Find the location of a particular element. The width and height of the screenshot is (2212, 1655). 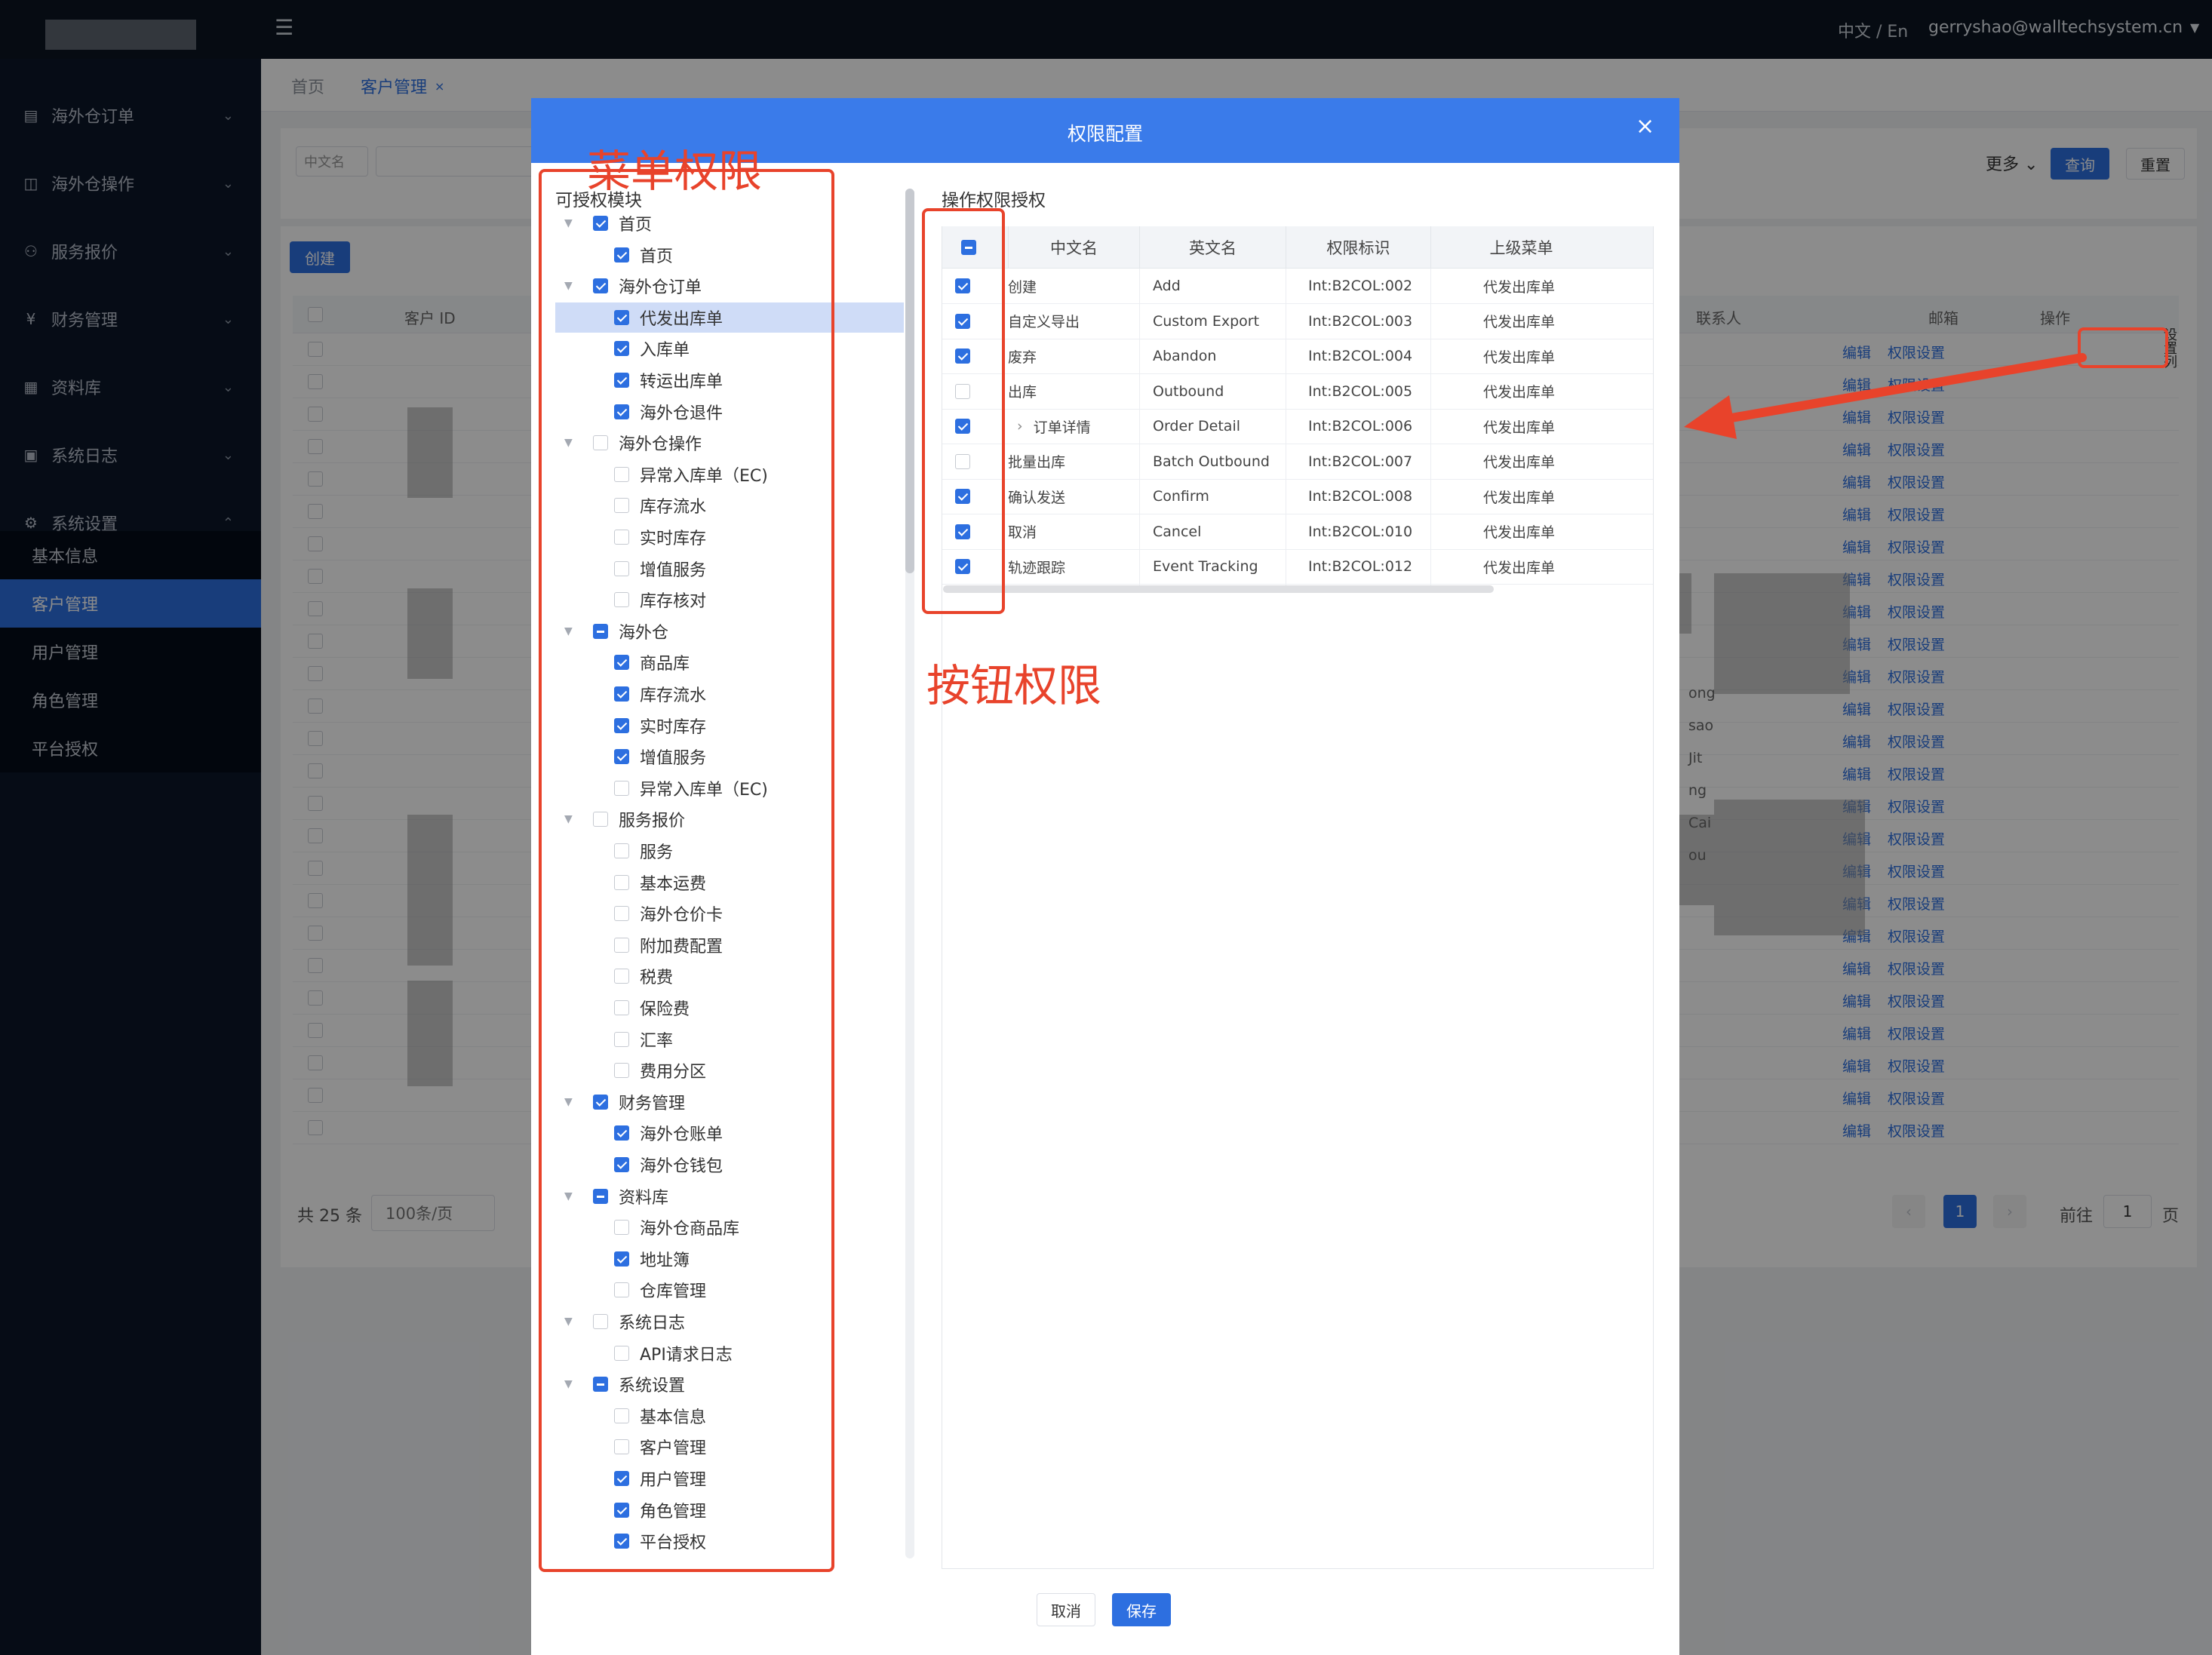

ops-cell-cn: 出库 is located at coordinates (1022, 391).